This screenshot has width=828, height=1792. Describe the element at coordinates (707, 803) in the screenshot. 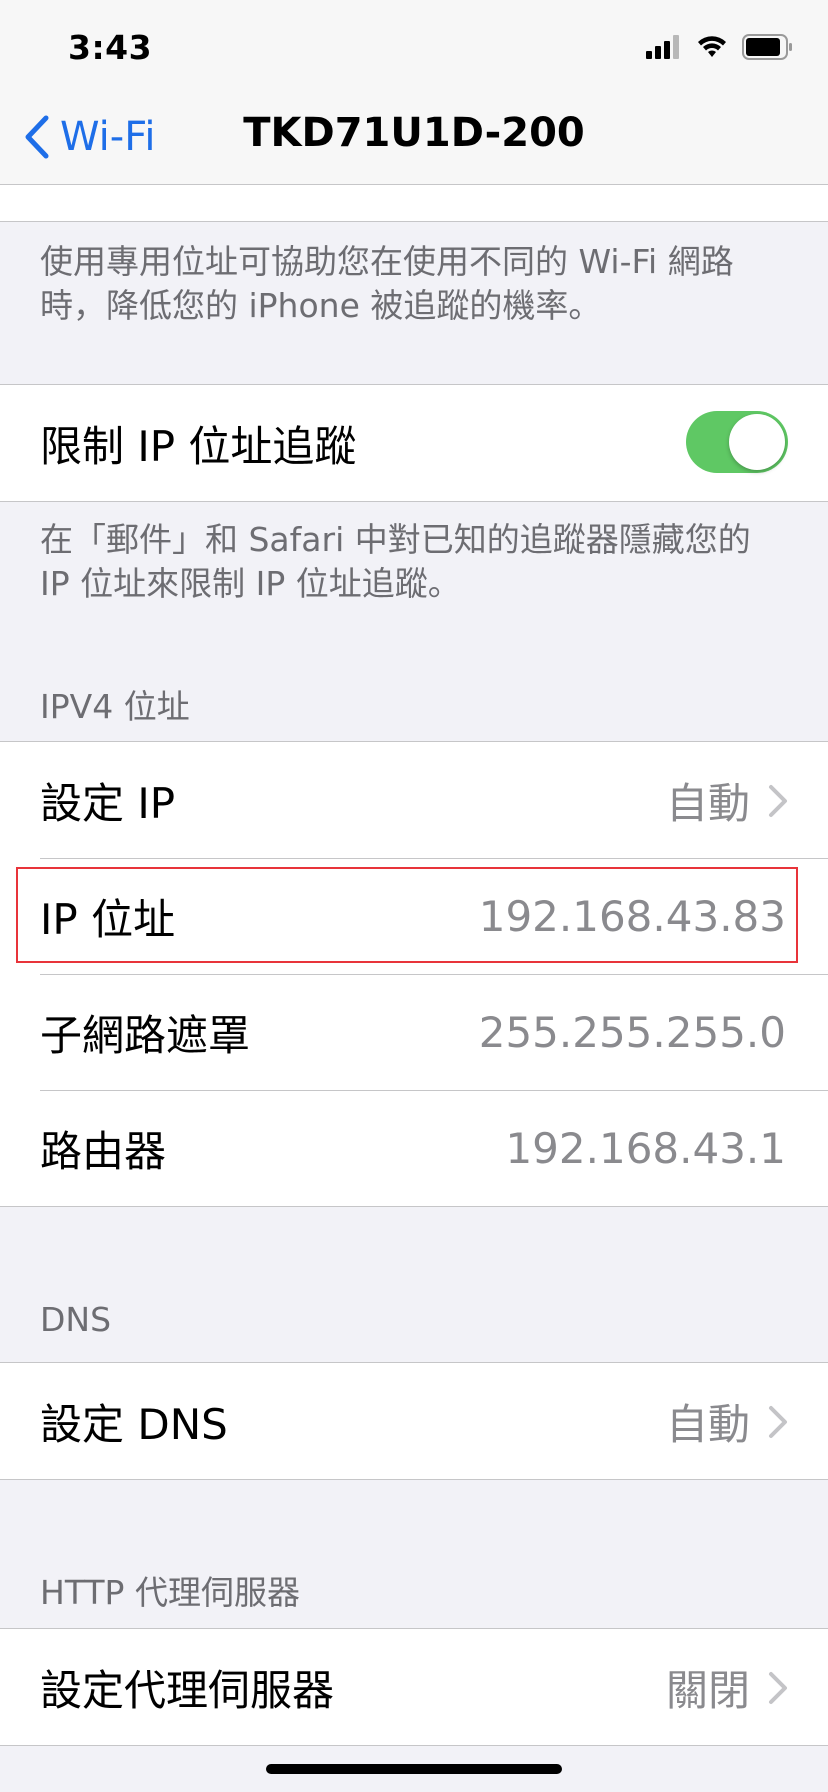

I see `configure-ip-value: 自動` at that location.